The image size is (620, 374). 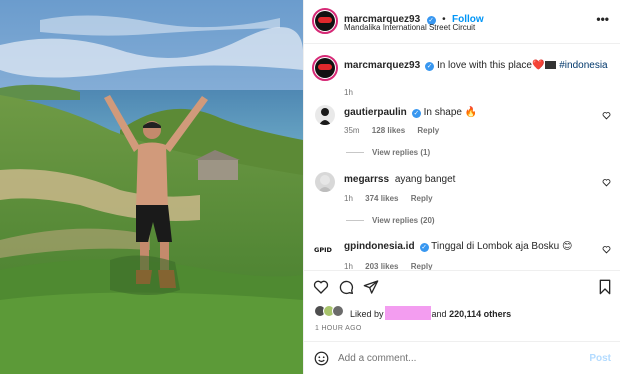 What do you see at coordinates (425, 179) in the screenshot?
I see `comment-body: ayang banget` at bounding box center [425, 179].